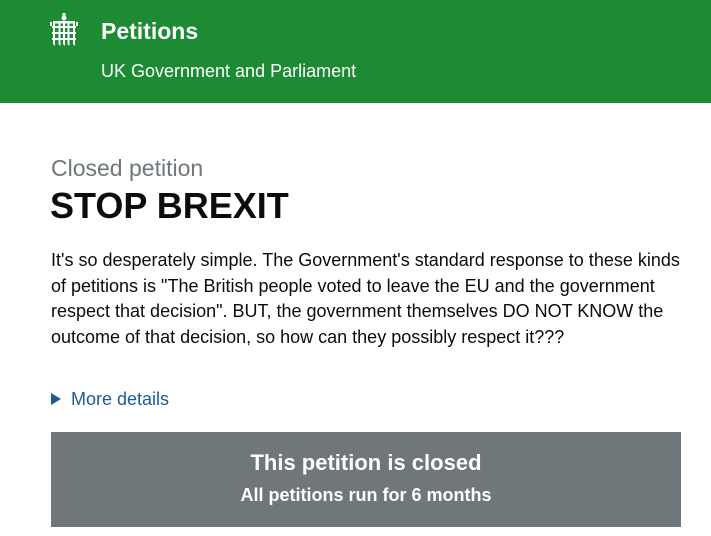 Image resolution: width=711 pixels, height=536 pixels. What do you see at coordinates (366, 495) in the screenshot?
I see `closed-banner-subtext: All petitions run for 6 months` at bounding box center [366, 495].